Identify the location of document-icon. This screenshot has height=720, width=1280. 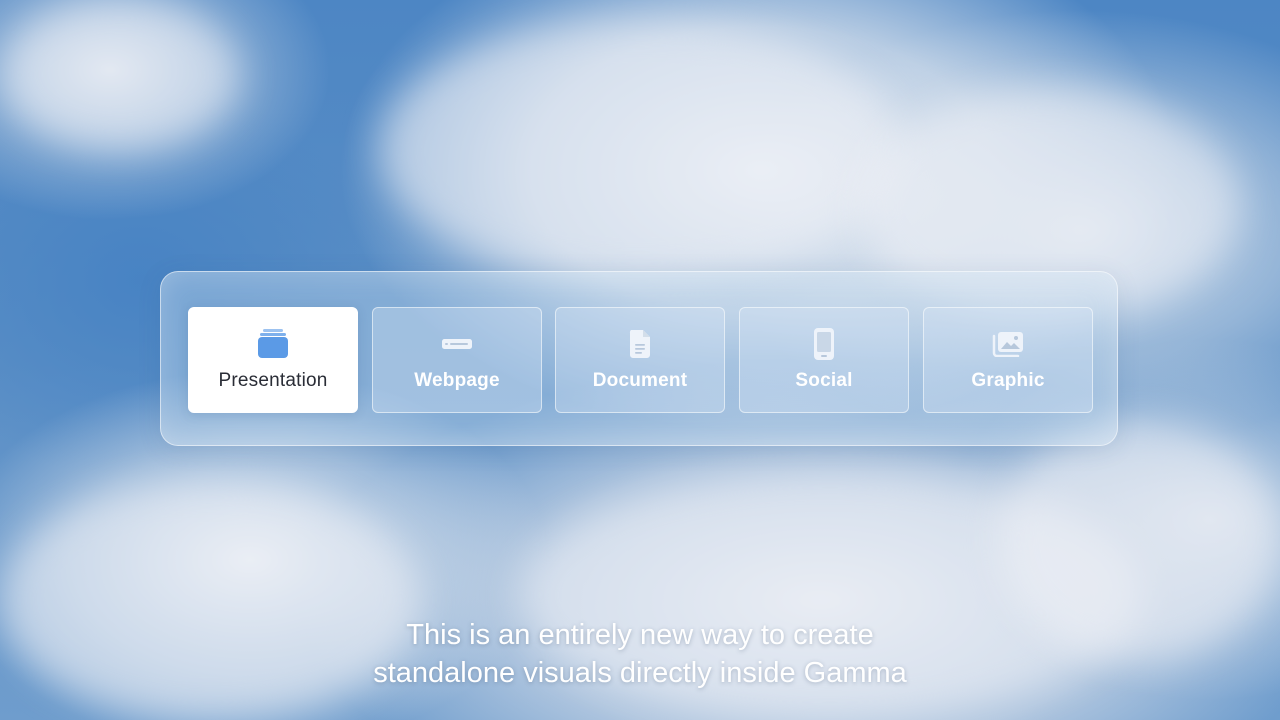
(640, 344).